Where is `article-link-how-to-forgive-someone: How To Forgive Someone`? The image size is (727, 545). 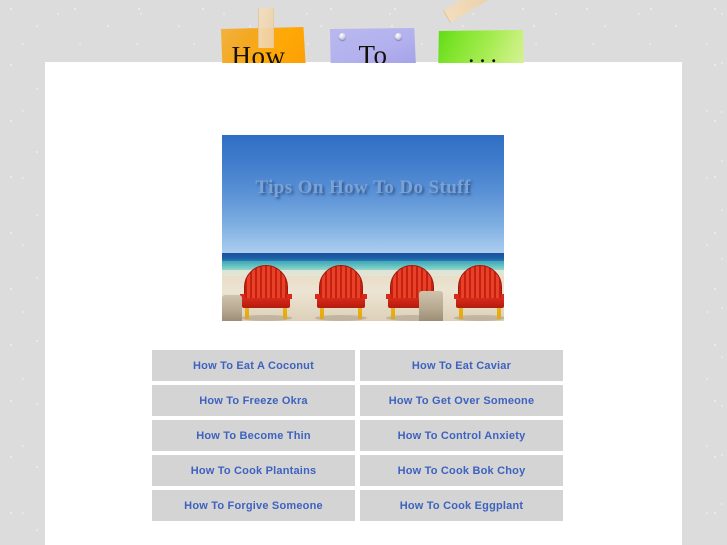 article-link-how-to-forgive-someone: How To Forgive Someone is located at coordinates (253, 505).